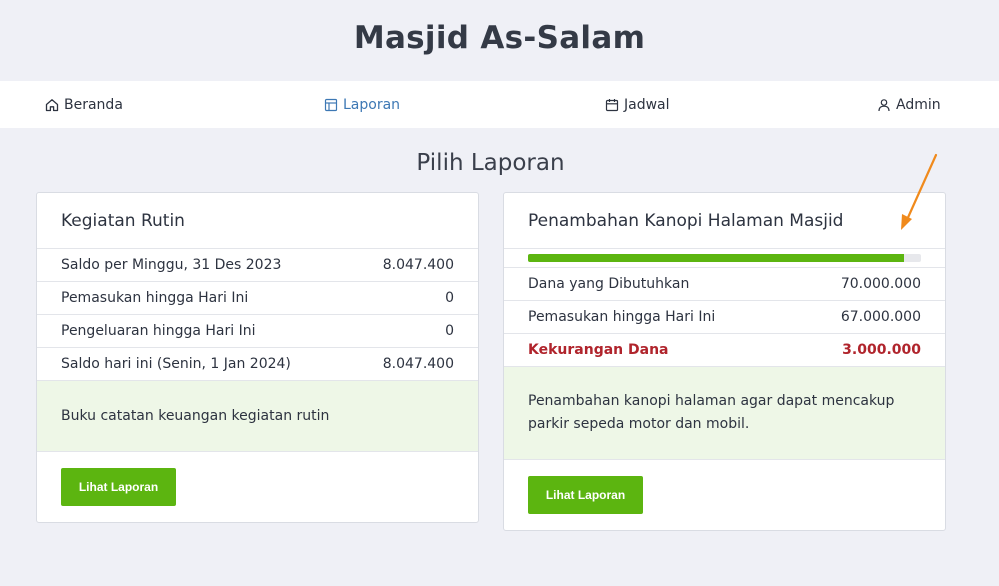 This screenshot has height=586, width=999. Describe the element at coordinates (372, 104) in the screenshot. I see `nav-label-laporan: Laporan` at that location.